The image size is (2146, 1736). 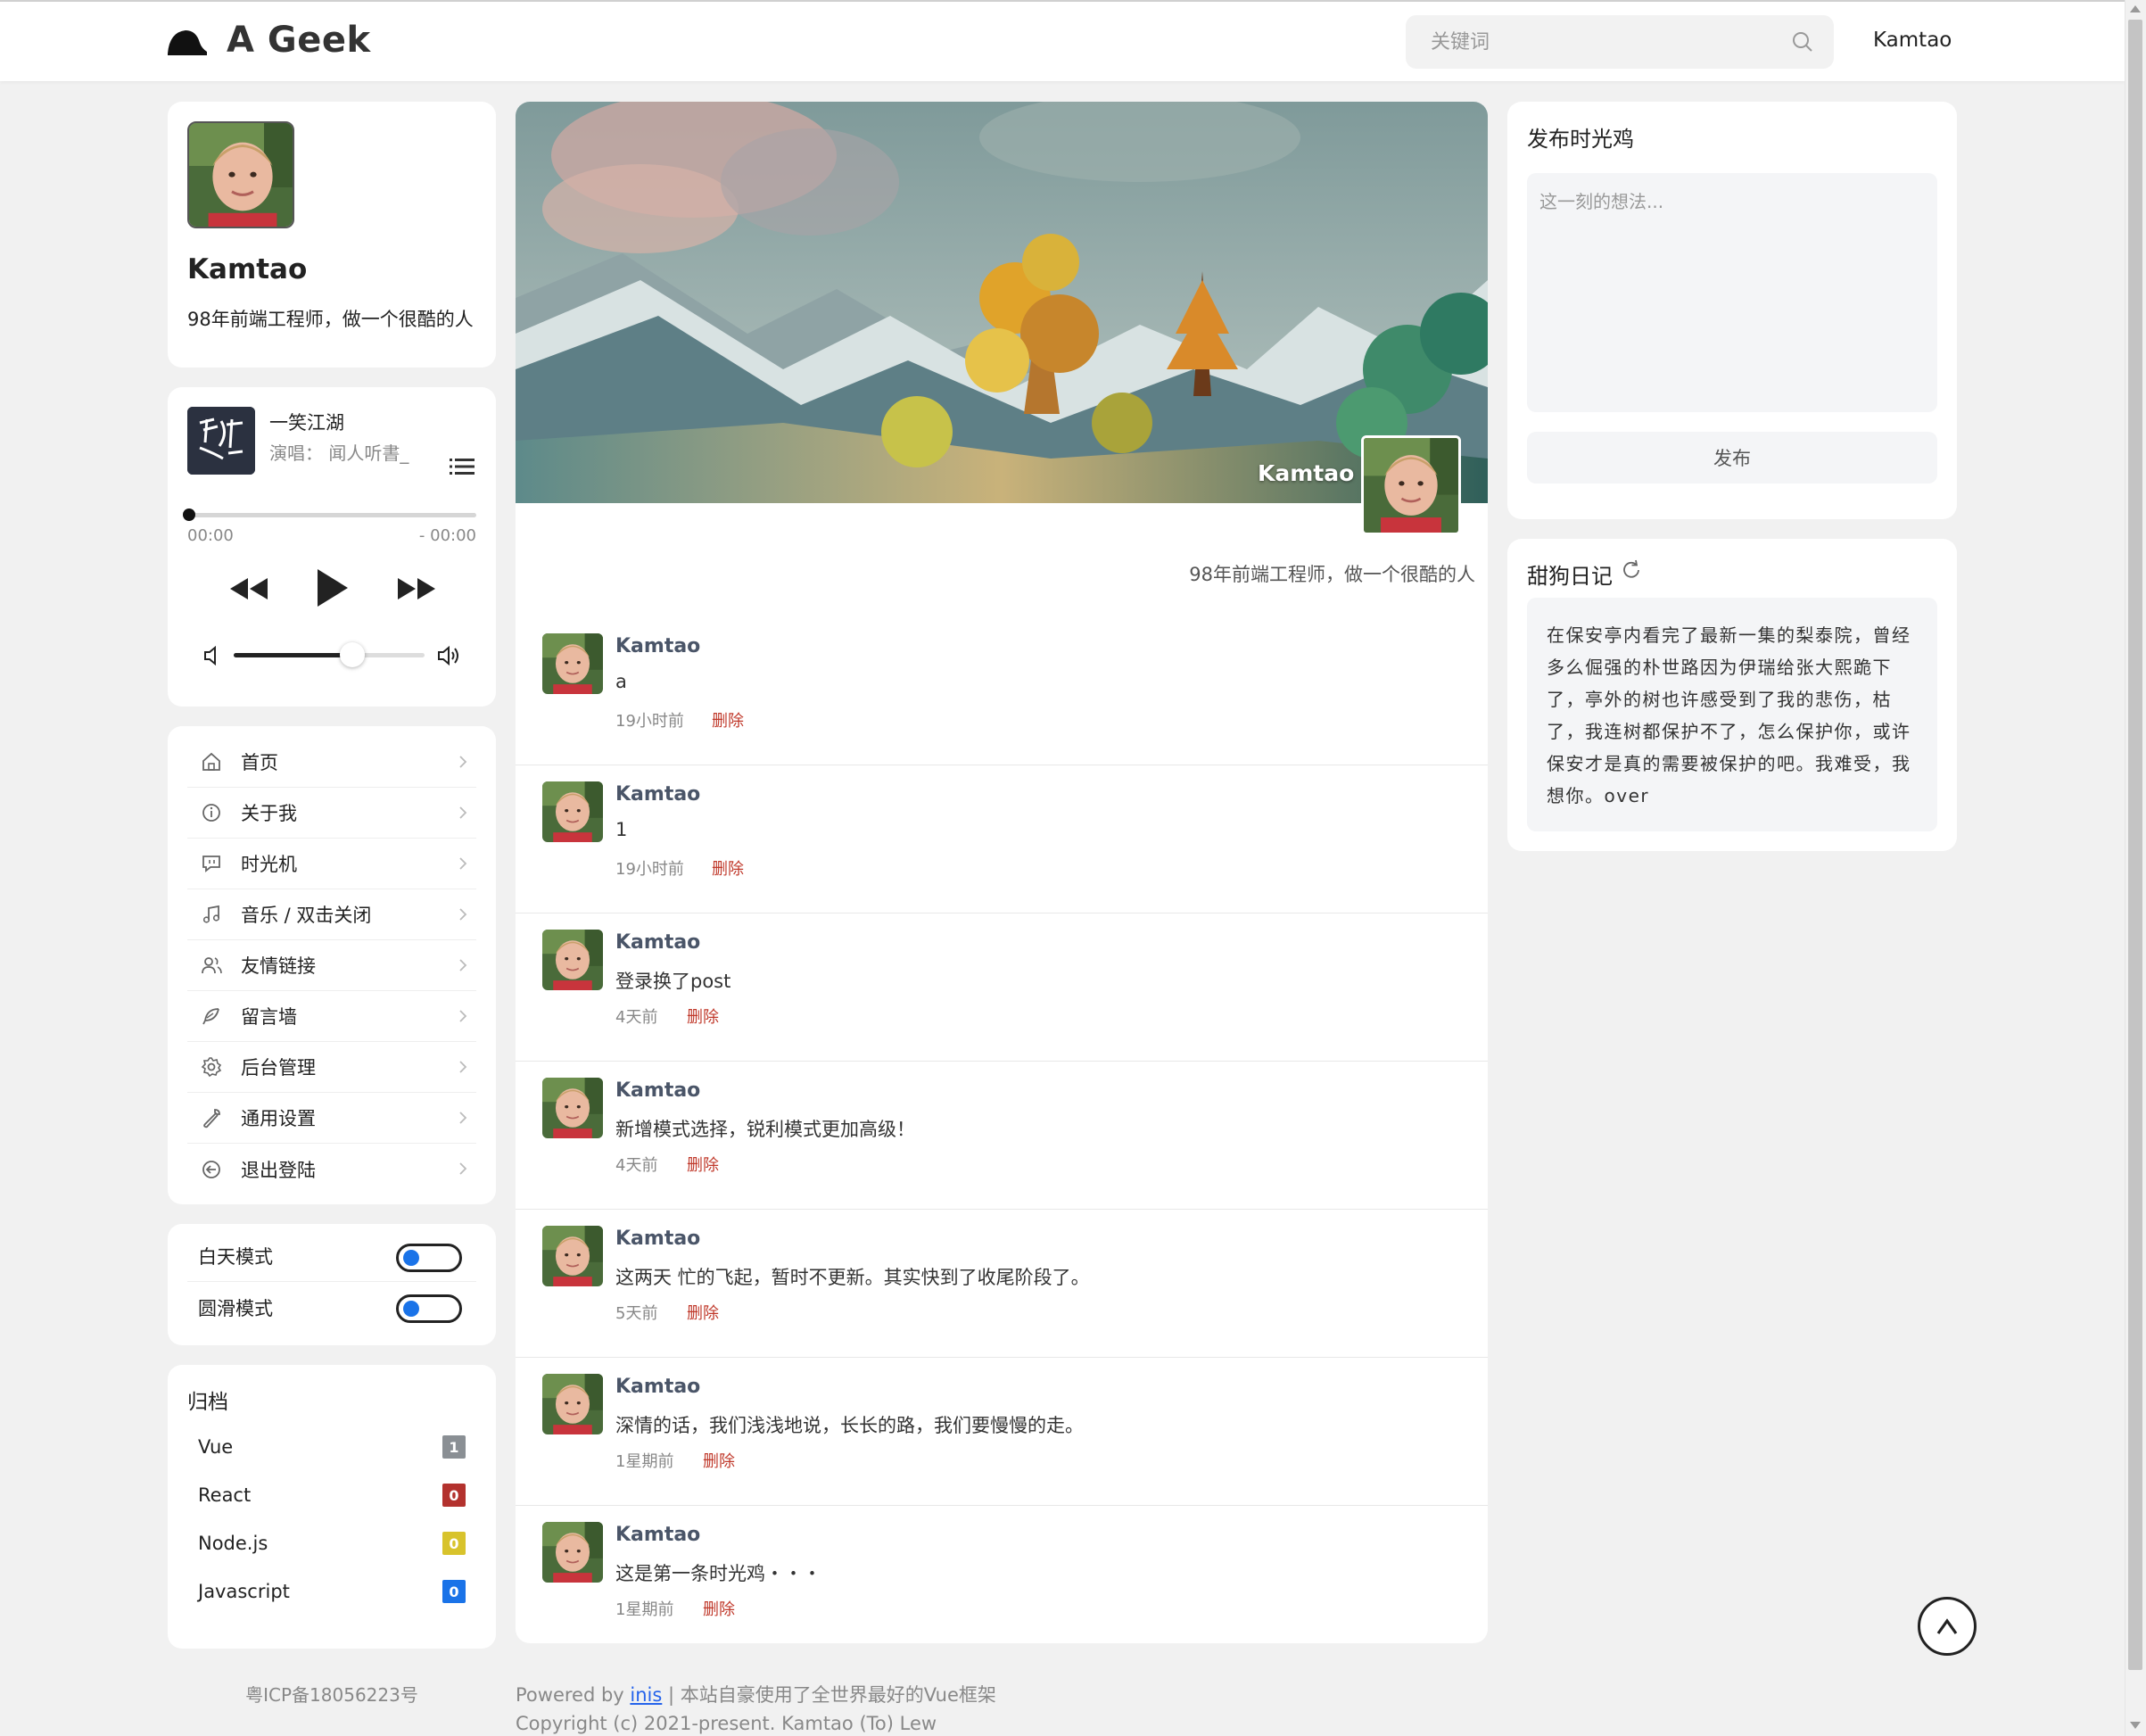 I want to click on timeline-post: Kamtao 这两天 忙的飞起，暂时不更新。其实快到了收尾阶段了。 5天前 删除, so click(x=1002, y=1284).